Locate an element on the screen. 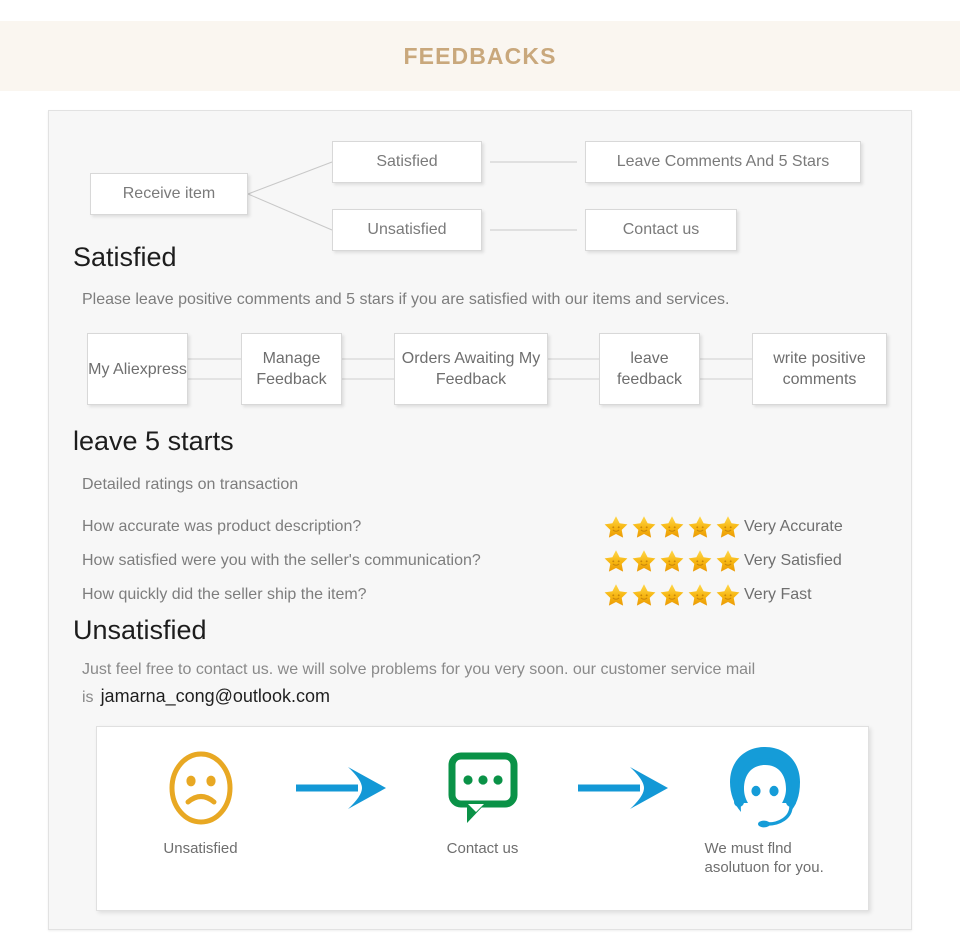 The width and height of the screenshot is (960, 949). rating-answer: Very Satisfied is located at coordinates (793, 560).